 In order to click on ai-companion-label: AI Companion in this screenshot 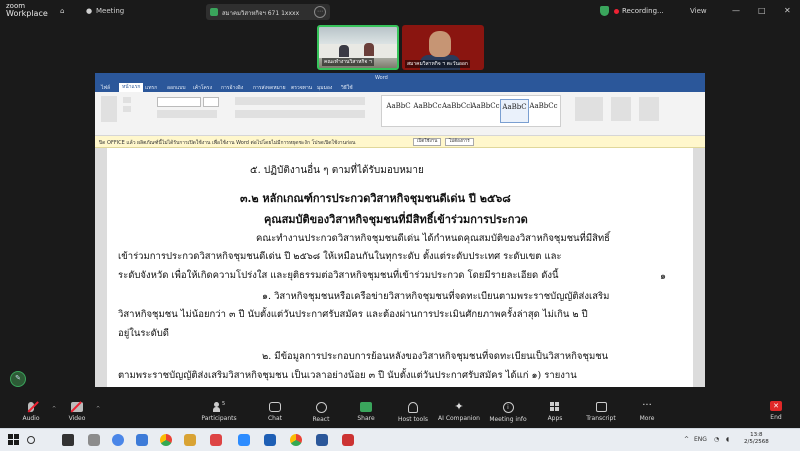, I will do `click(459, 418)`.